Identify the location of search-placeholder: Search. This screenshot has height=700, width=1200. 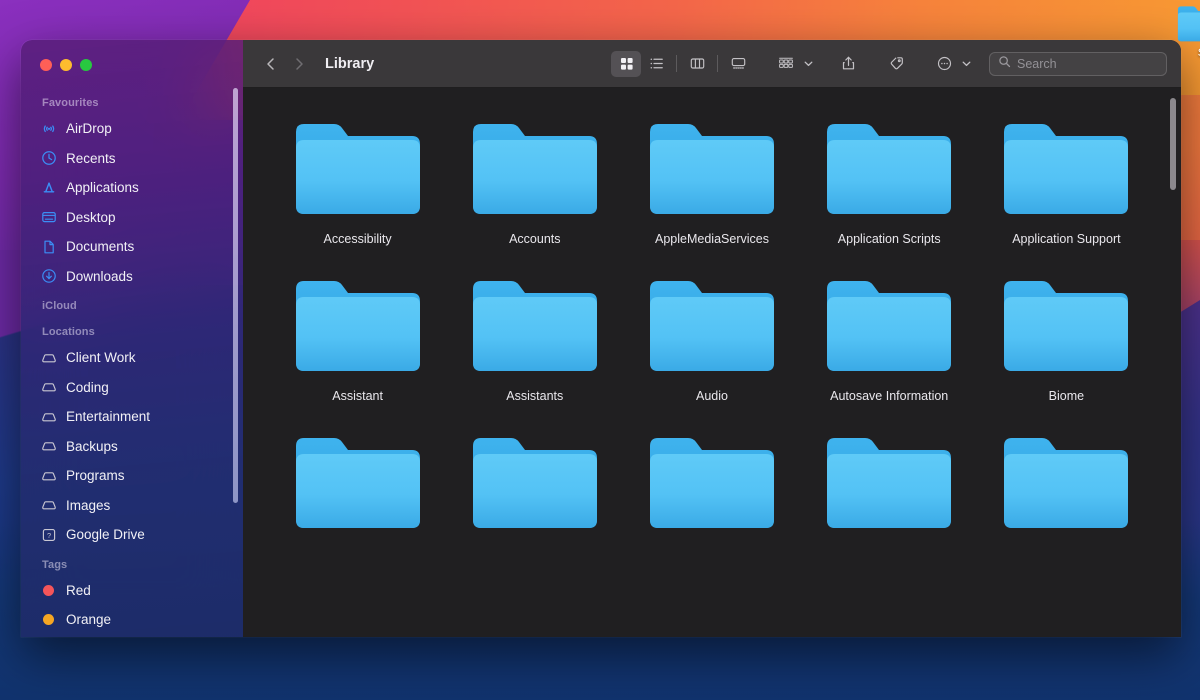
(1037, 63).